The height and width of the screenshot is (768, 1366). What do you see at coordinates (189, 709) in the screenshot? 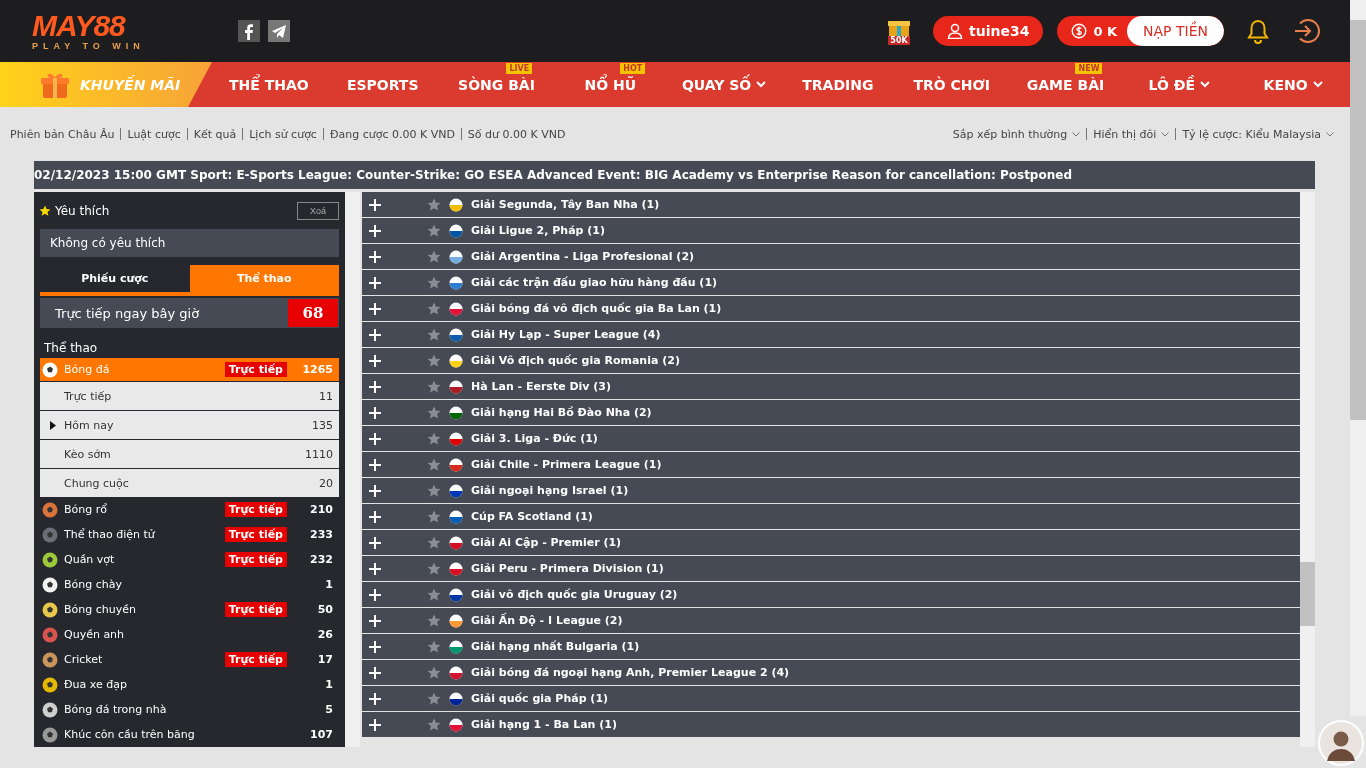
I see `sport-item: Bóng đá trong nhà 5` at bounding box center [189, 709].